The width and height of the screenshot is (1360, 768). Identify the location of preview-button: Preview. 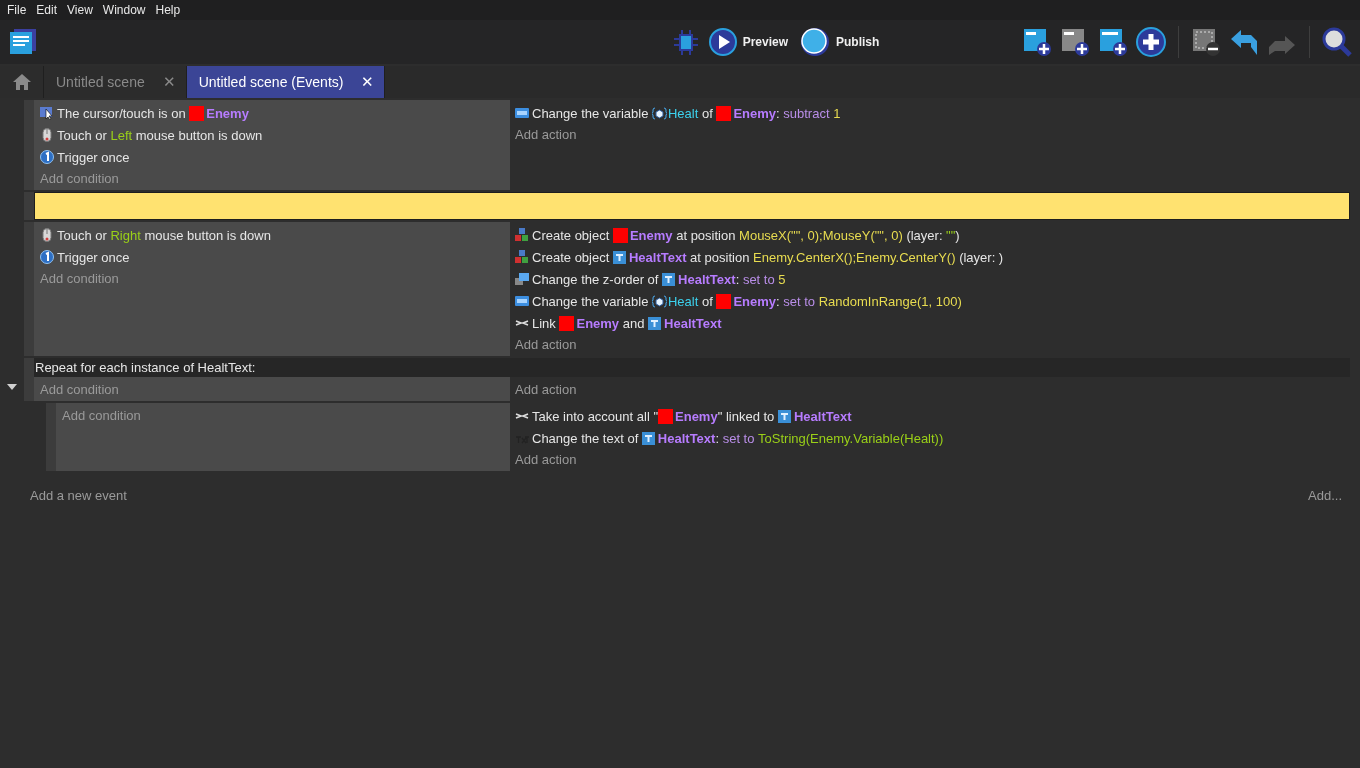
(748, 42).